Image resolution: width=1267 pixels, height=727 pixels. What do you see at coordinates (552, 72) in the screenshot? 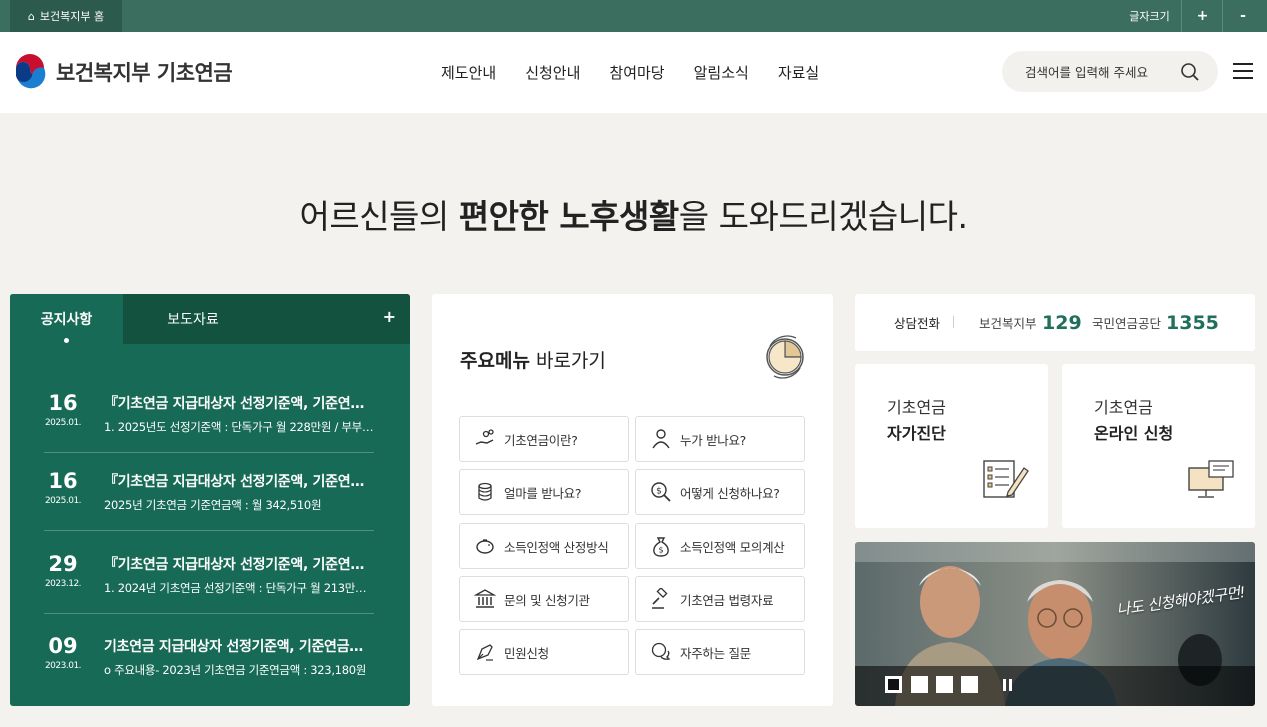
I see `nav-item-application-guide: 신청안내` at bounding box center [552, 72].